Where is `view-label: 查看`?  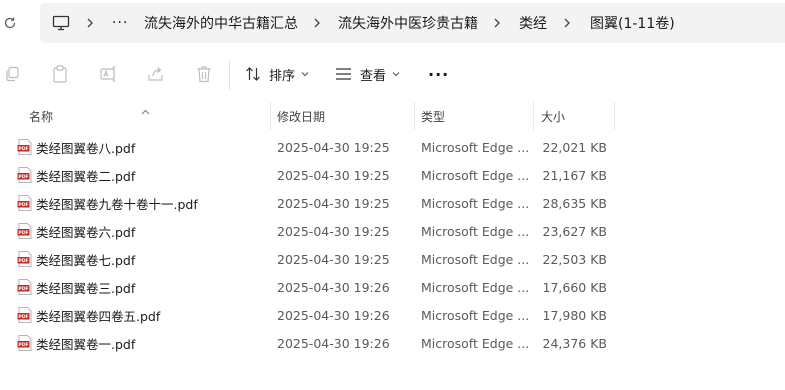 view-label: 查看 is located at coordinates (373, 76).